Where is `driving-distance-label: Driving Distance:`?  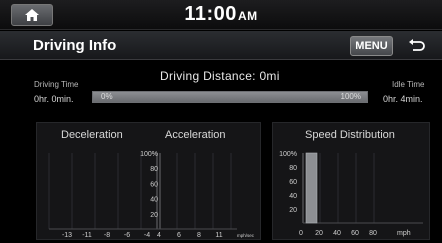
driving-distance-label: Driving Distance: is located at coordinates (208, 76).